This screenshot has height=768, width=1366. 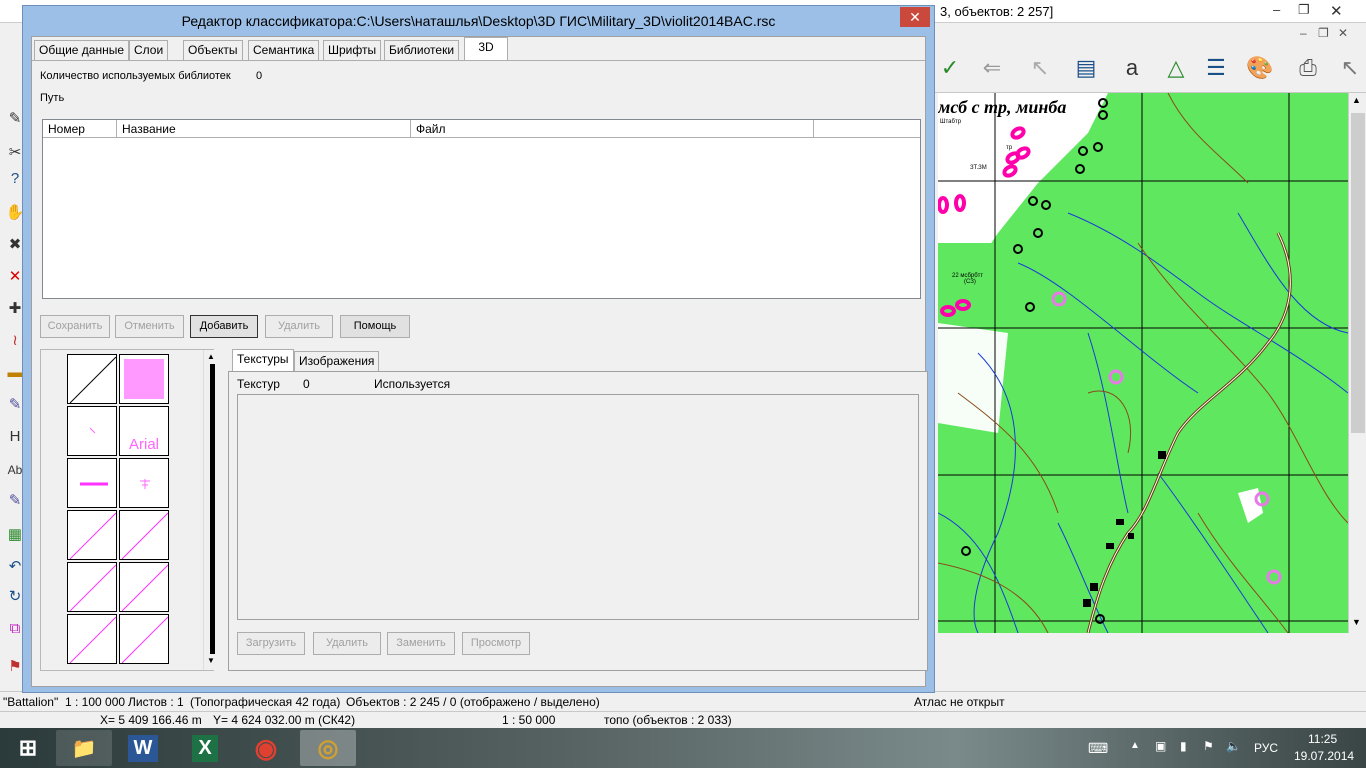 What do you see at coordinates (347, 643) in the screenshot?
I see `delete-texture-button: Удалить` at bounding box center [347, 643].